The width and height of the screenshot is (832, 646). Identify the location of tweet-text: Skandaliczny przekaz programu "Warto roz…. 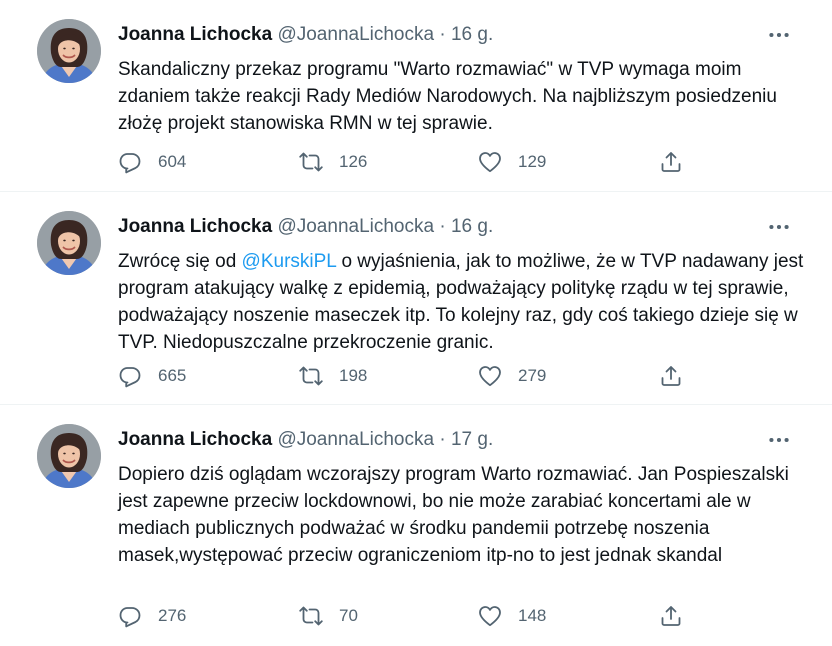
(463, 96).